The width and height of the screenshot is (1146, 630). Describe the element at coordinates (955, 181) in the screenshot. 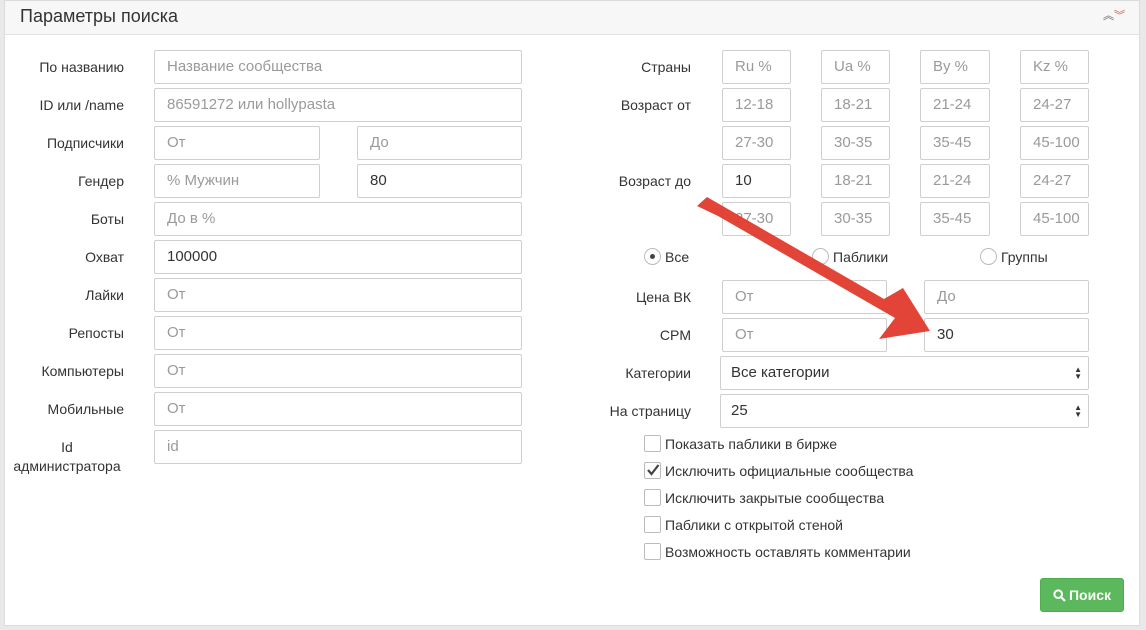

I see `age-to-21-24: 21-24` at that location.